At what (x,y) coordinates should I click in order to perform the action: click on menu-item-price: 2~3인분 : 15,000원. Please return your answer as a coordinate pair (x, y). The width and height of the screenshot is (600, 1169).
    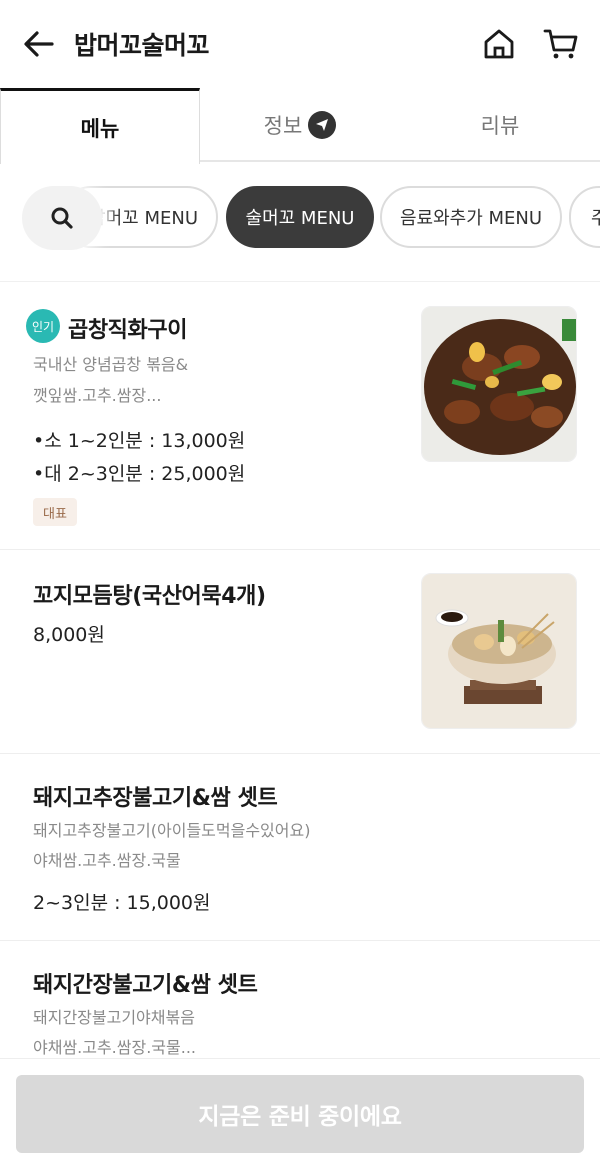
    Looking at the image, I should click on (122, 903).